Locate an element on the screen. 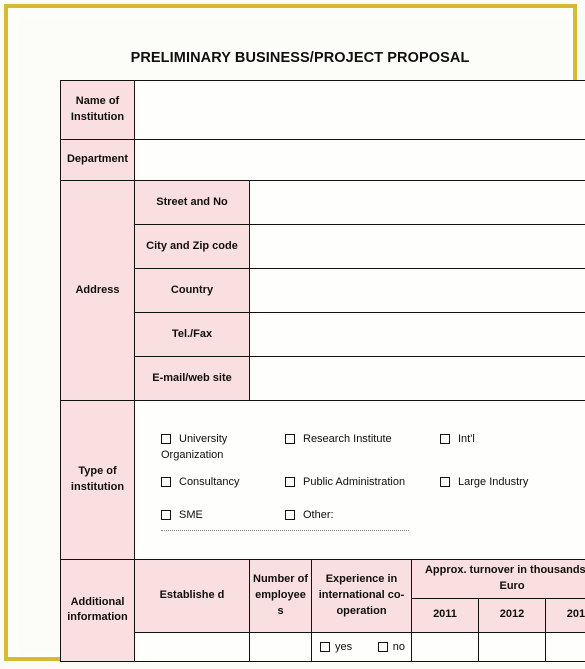 The height and width of the screenshot is (669, 585). type-options-row-3: SME Other: is located at coordinates (360, 515).